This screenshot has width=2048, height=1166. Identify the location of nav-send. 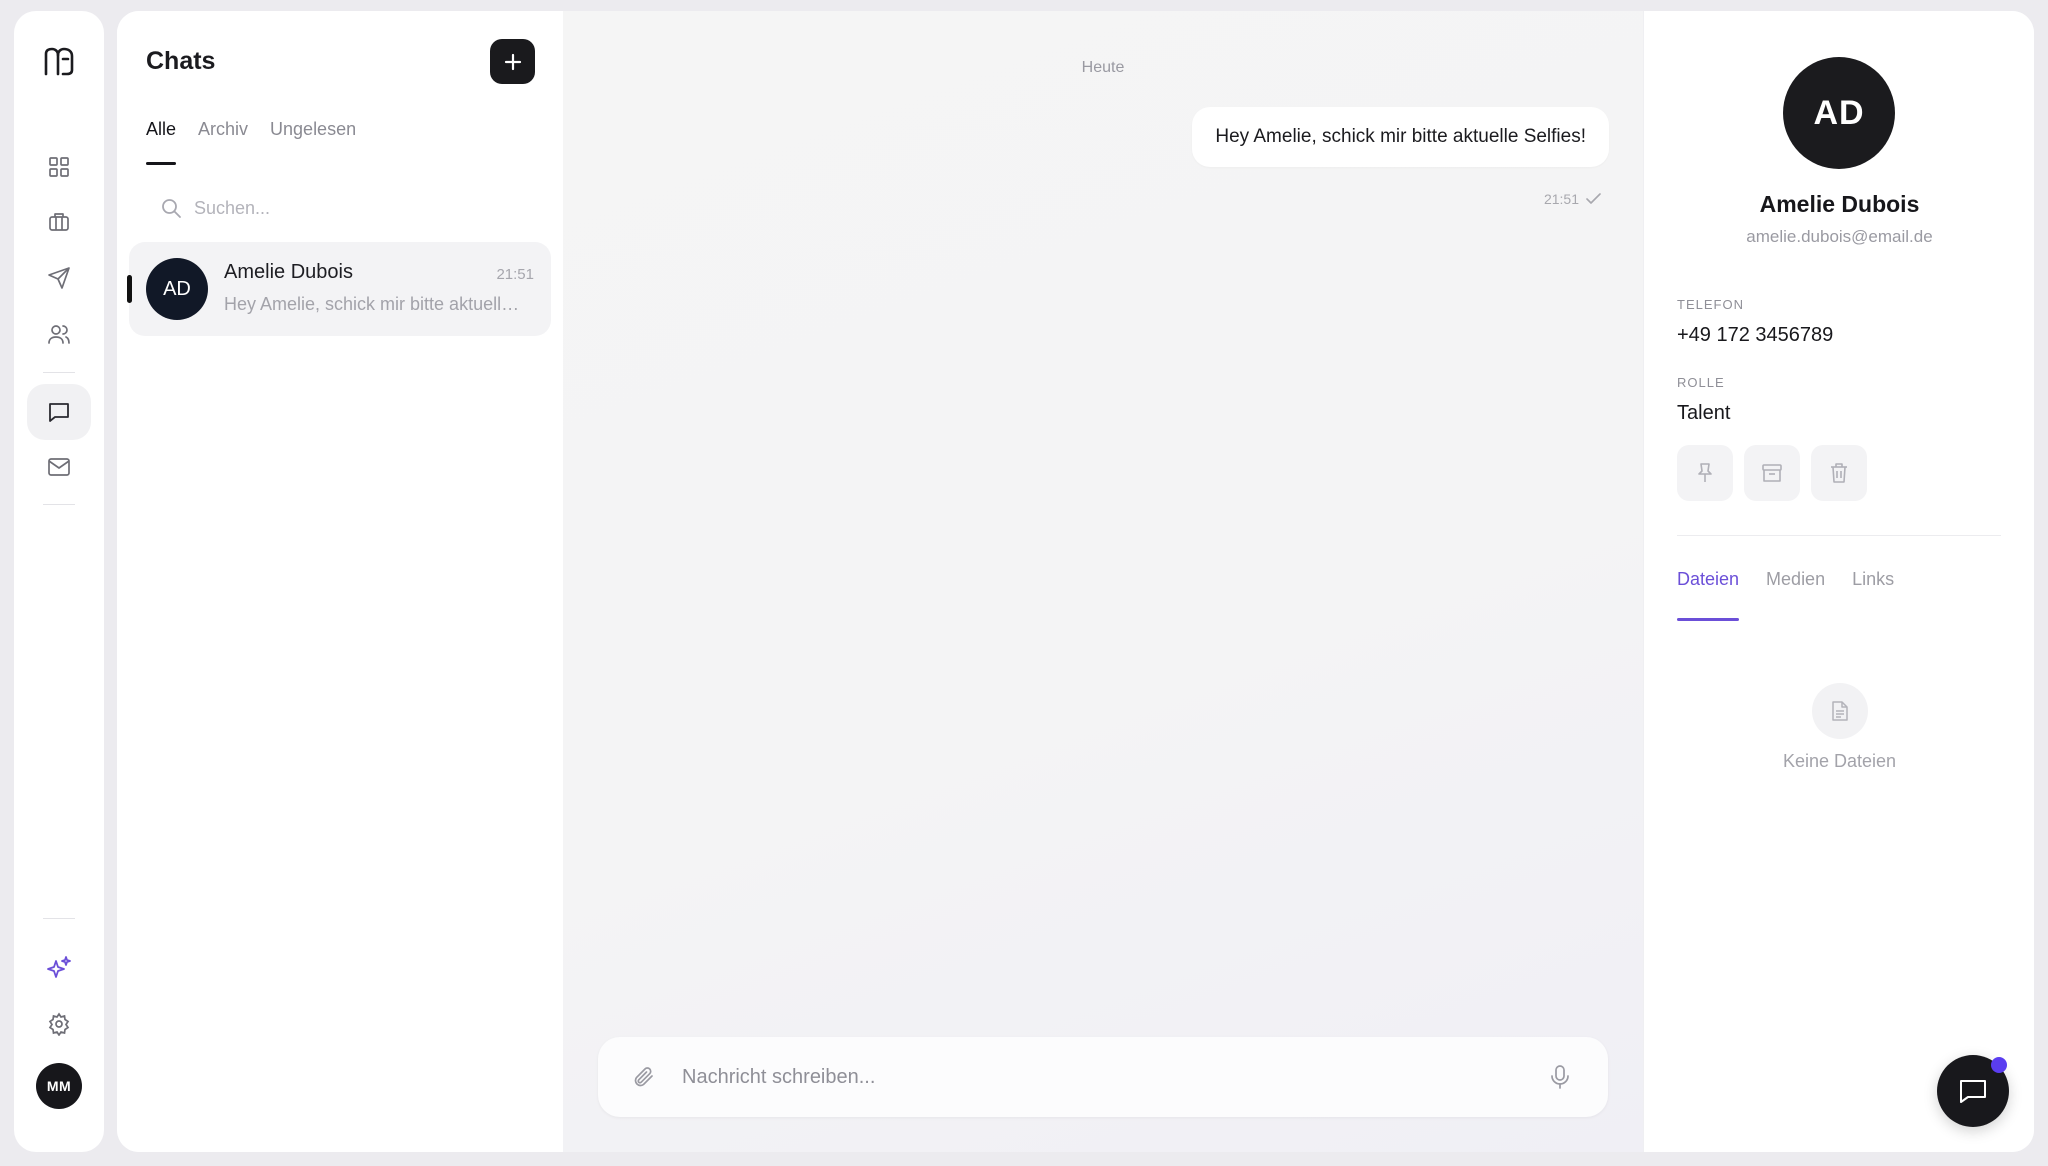
(59, 278).